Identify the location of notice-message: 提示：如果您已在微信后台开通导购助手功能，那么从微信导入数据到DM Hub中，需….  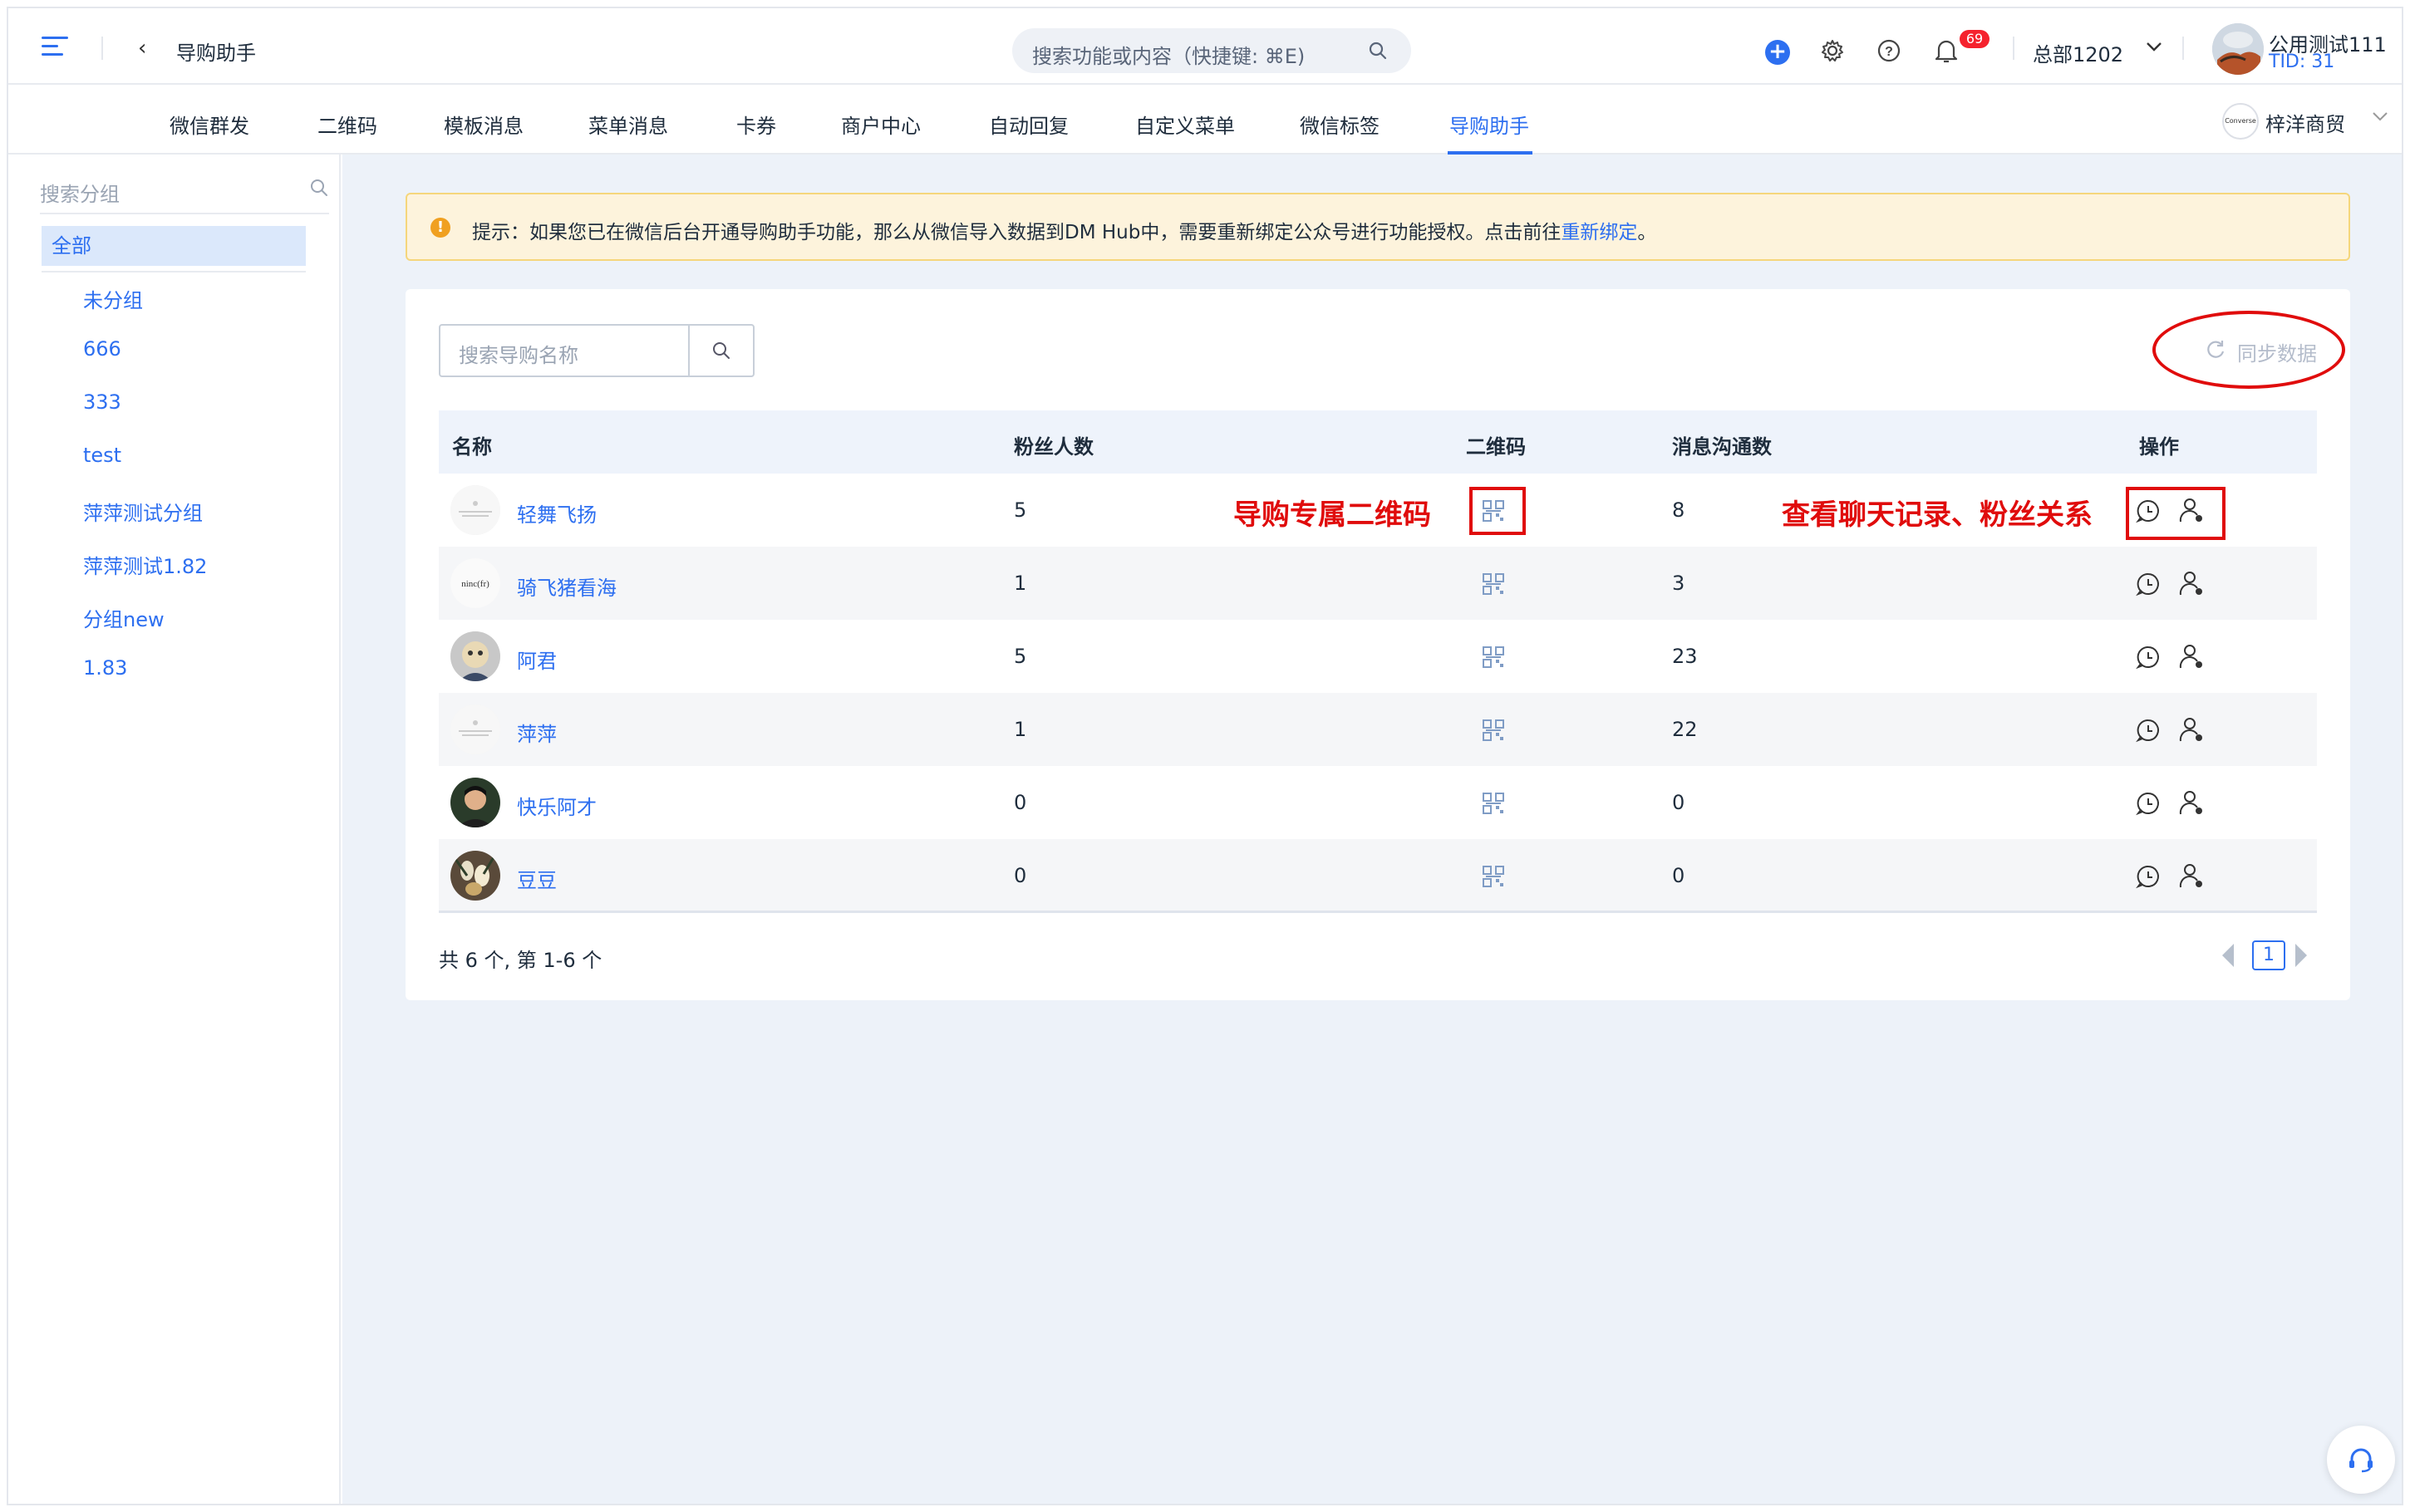
(1017, 233).